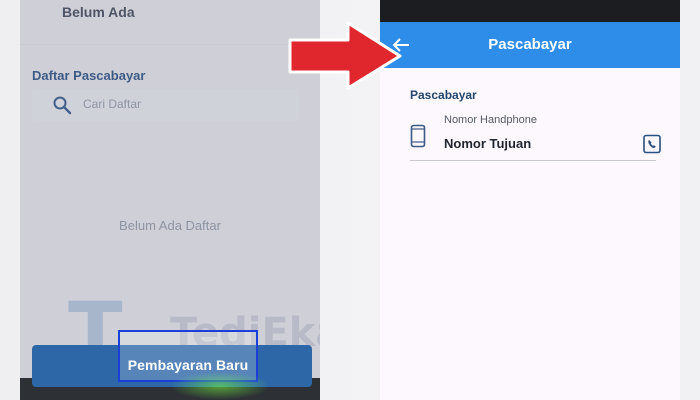 The image size is (700, 400). Describe the element at coordinates (220, 386) in the screenshot. I see `touch-indicator` at that location.